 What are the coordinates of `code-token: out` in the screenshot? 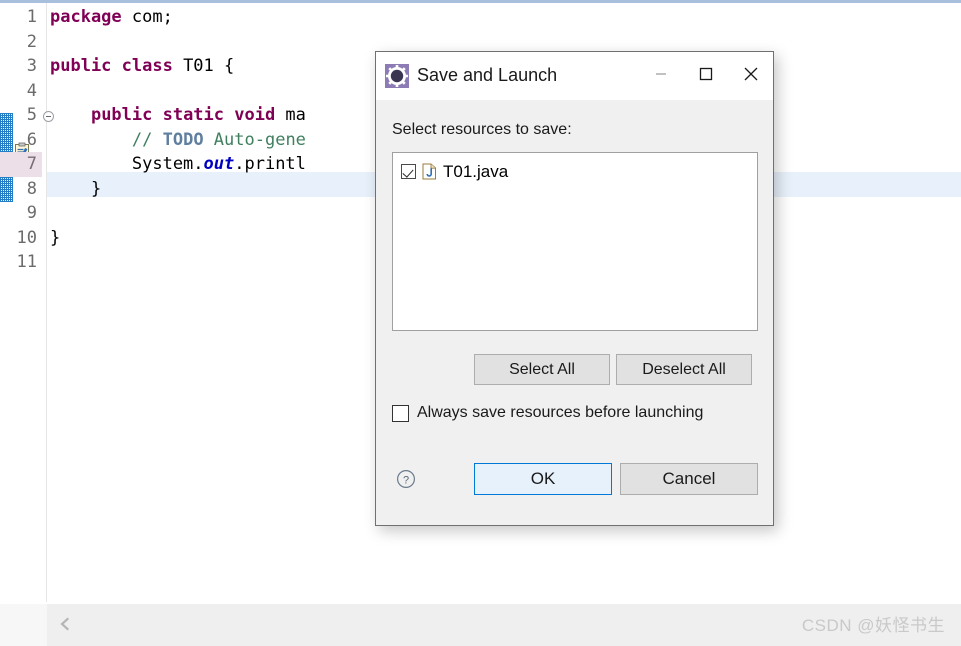 It's located at (219, 164).